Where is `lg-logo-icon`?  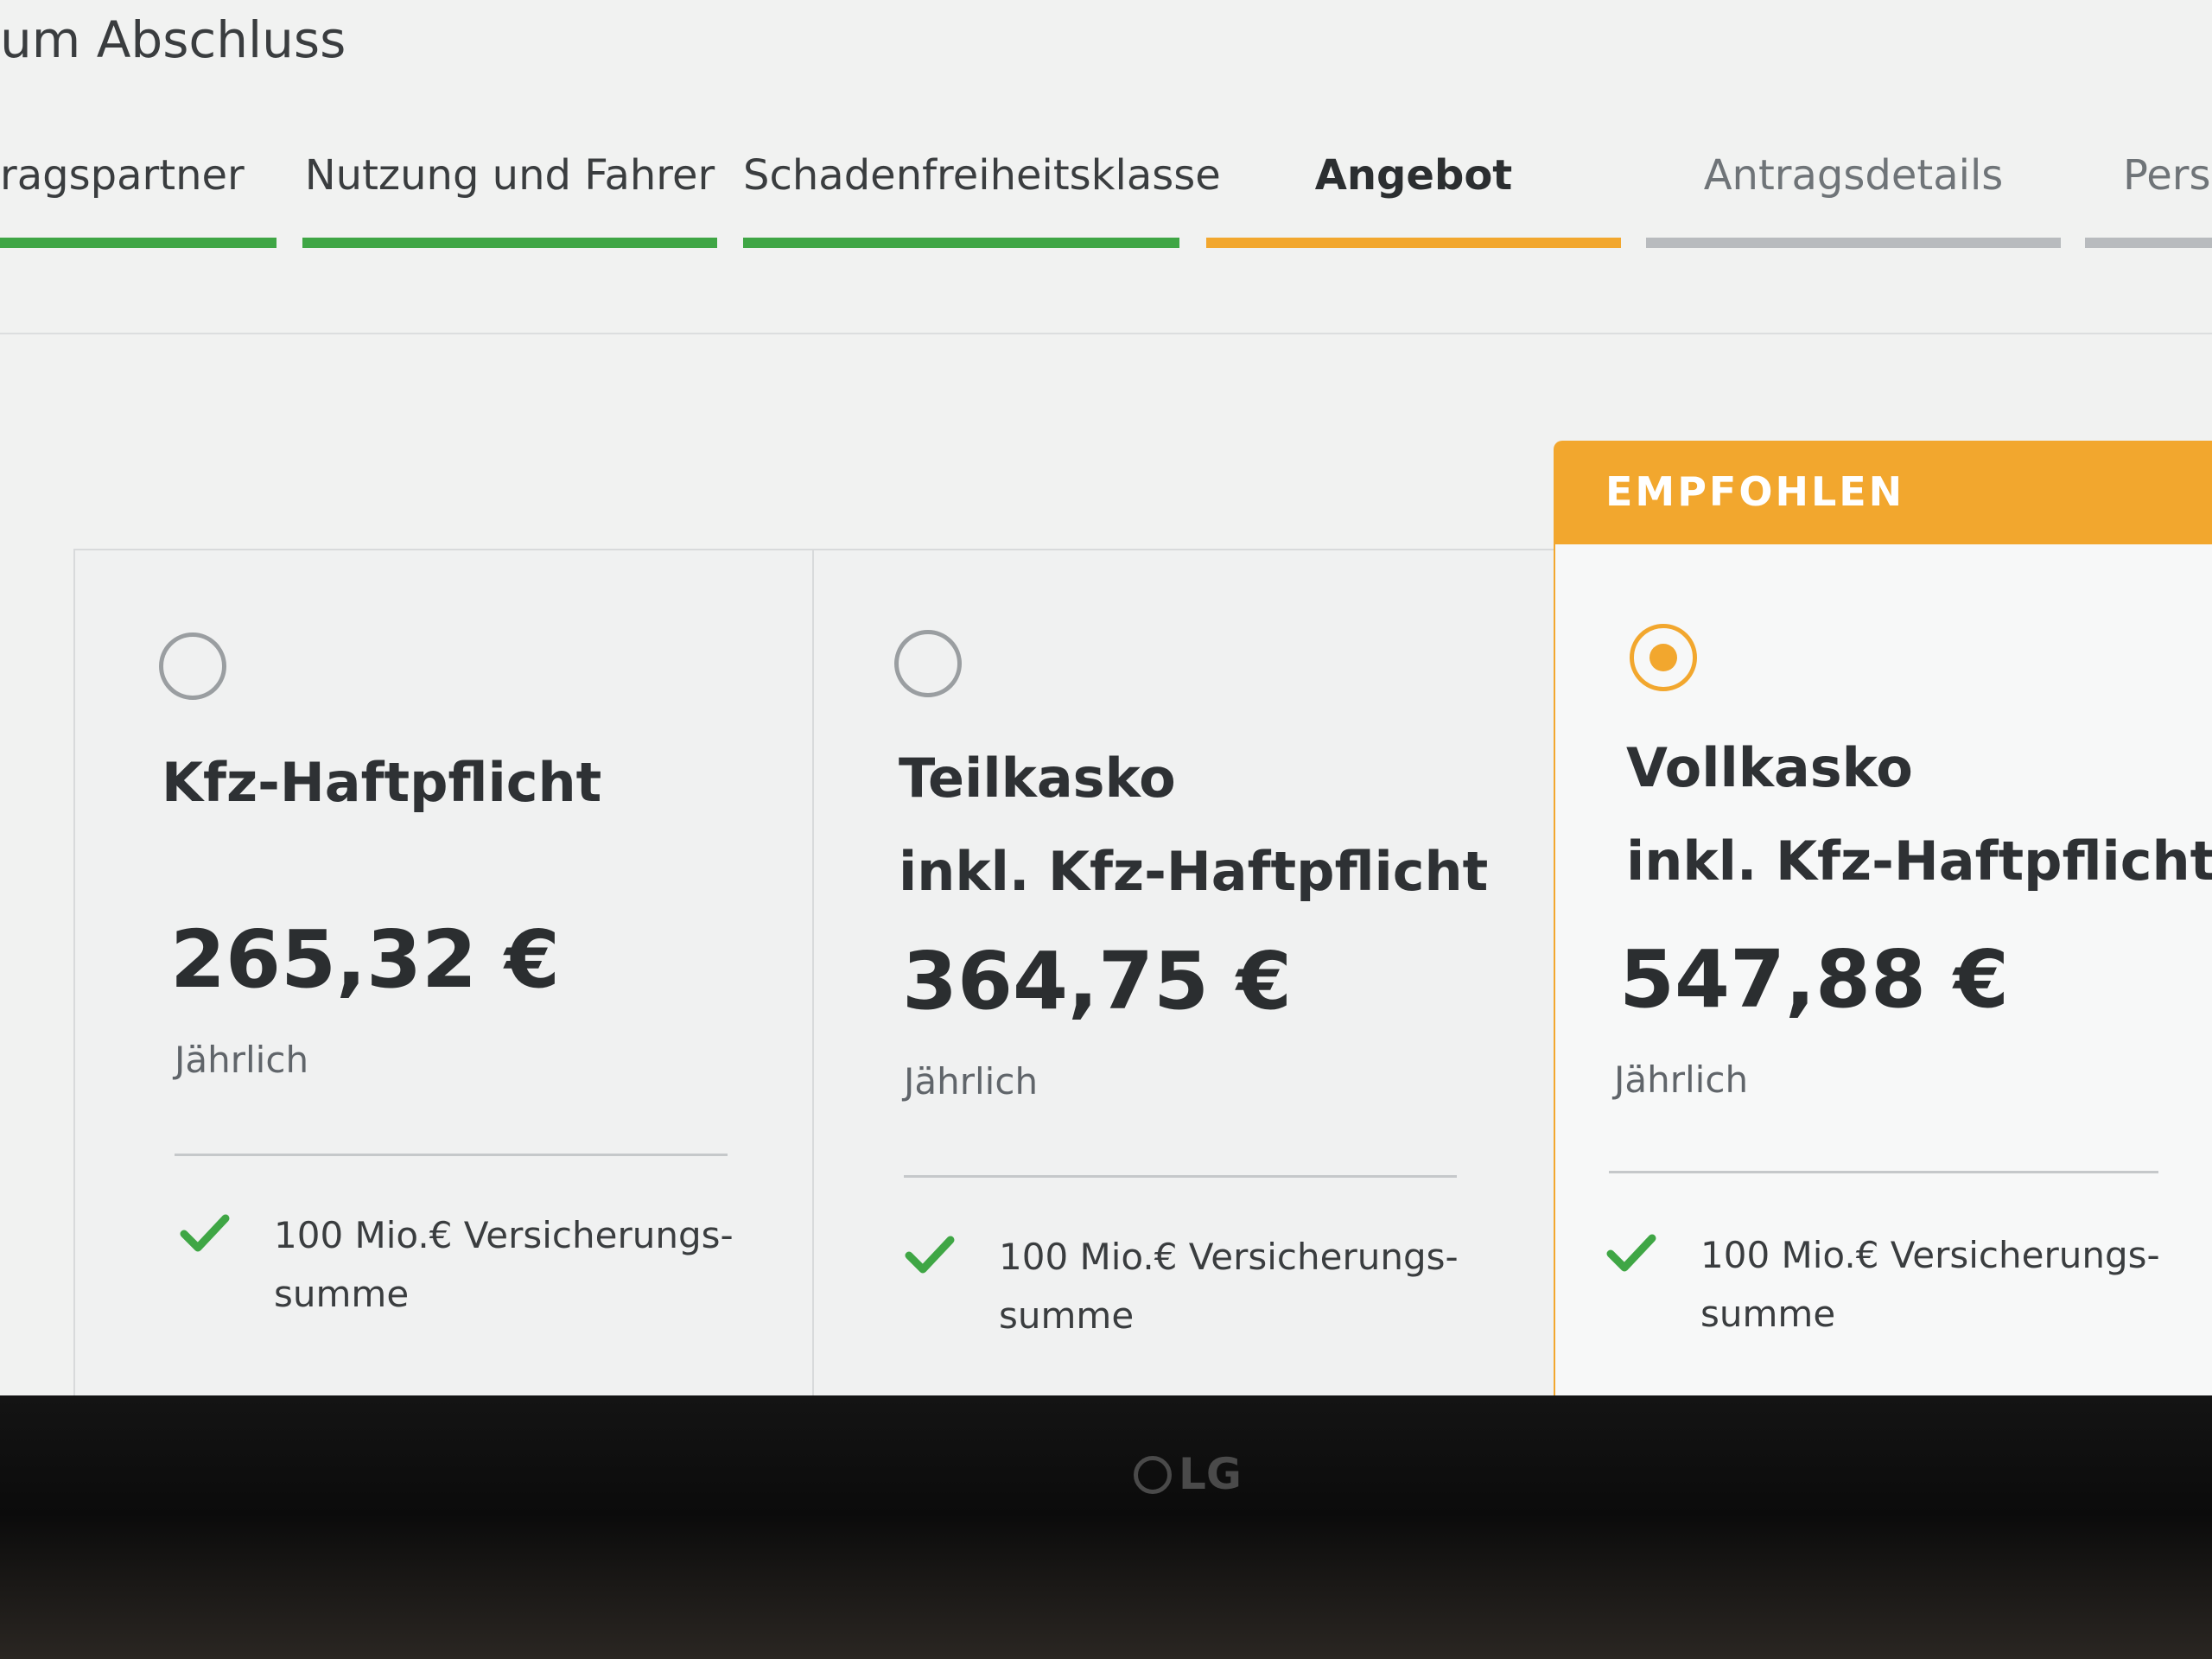 lg-logo-icon is located at coordinates (1153, 1475).